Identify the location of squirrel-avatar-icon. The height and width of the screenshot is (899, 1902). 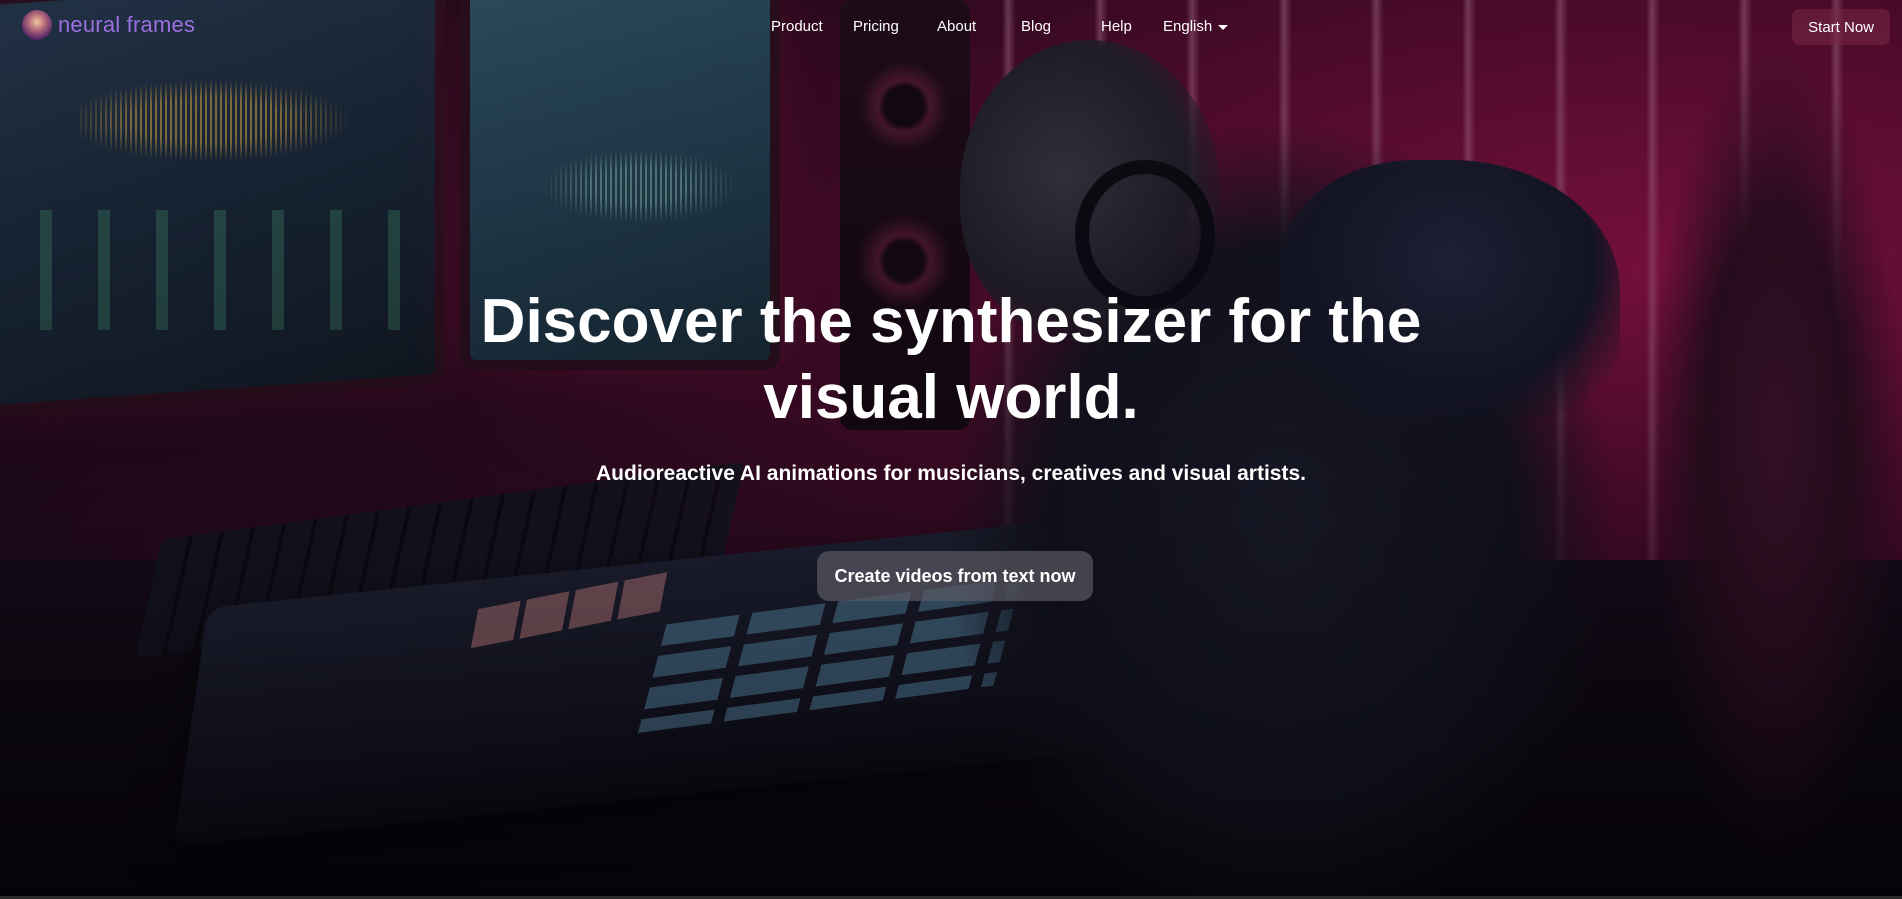
(37, 25).